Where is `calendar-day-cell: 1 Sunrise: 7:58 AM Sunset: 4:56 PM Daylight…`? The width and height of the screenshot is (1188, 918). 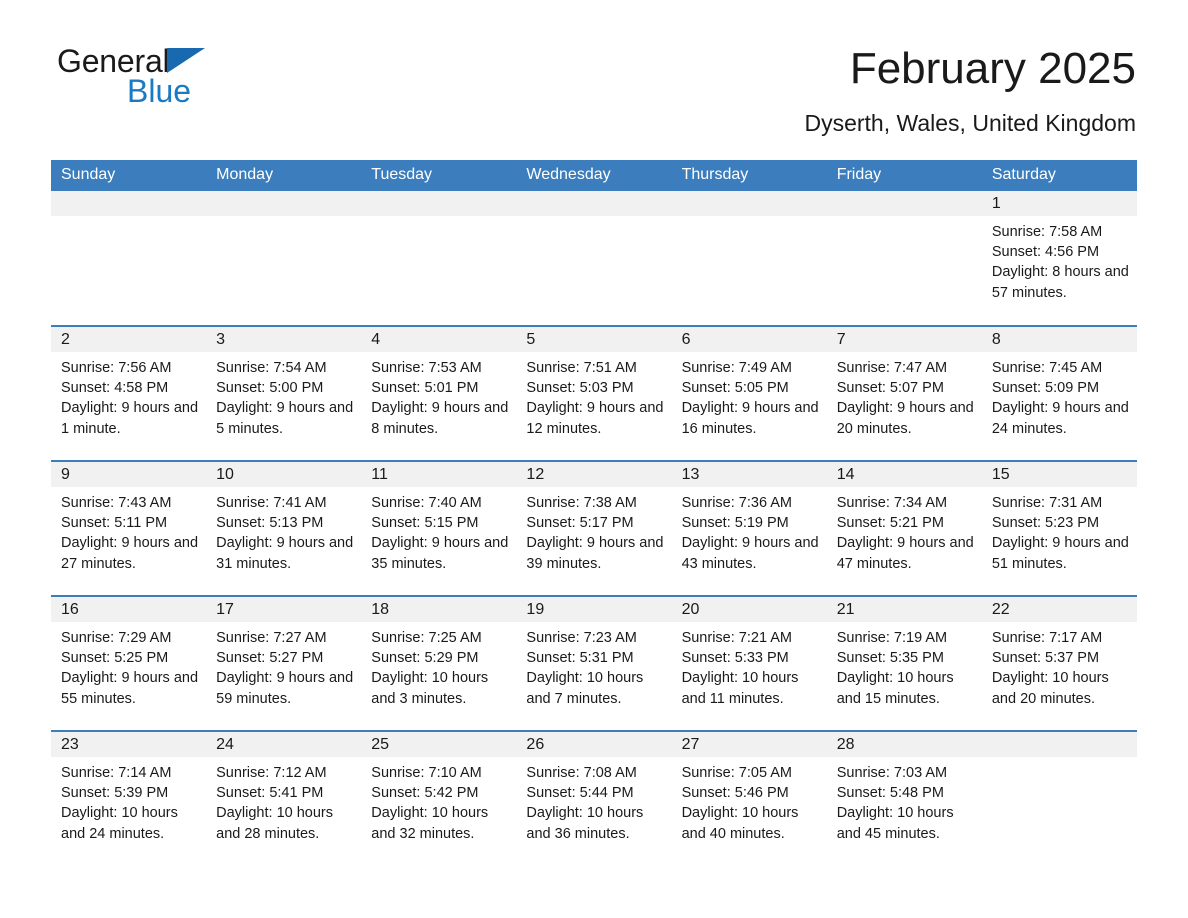 calendar-day-cell: 1 Sunrise: 7:58 AM Sunset: 4:56 PM Daylight… is located at coordinates (1059, 258).